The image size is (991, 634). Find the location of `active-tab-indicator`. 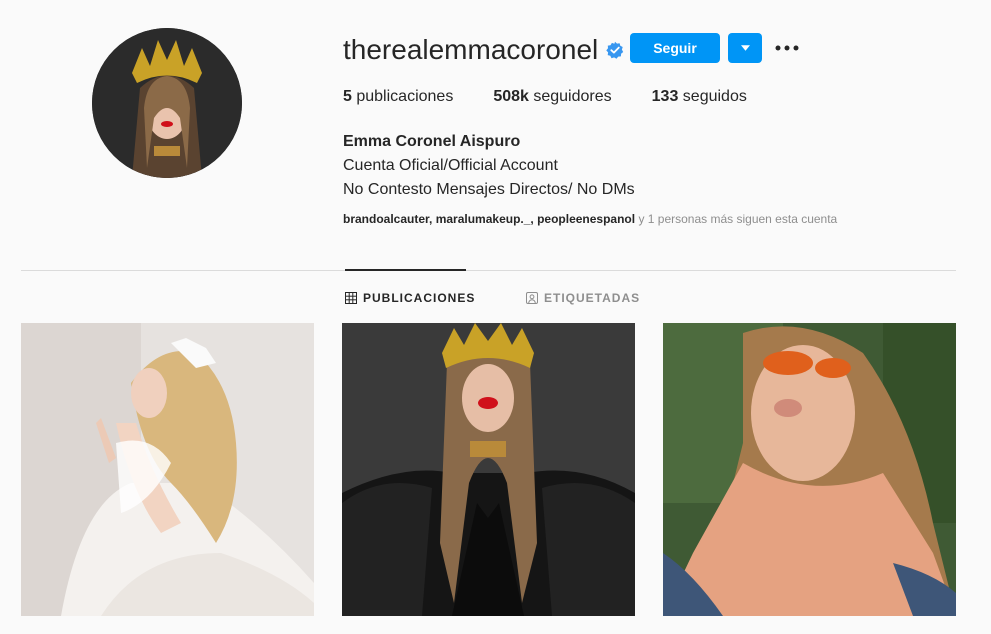

active-tab-indicator is located at coordinates (405, 270).